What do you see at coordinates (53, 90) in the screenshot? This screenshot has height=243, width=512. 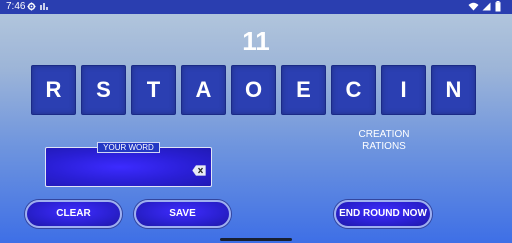 I see `letter-tile: R` at bounding box center [53, 90].